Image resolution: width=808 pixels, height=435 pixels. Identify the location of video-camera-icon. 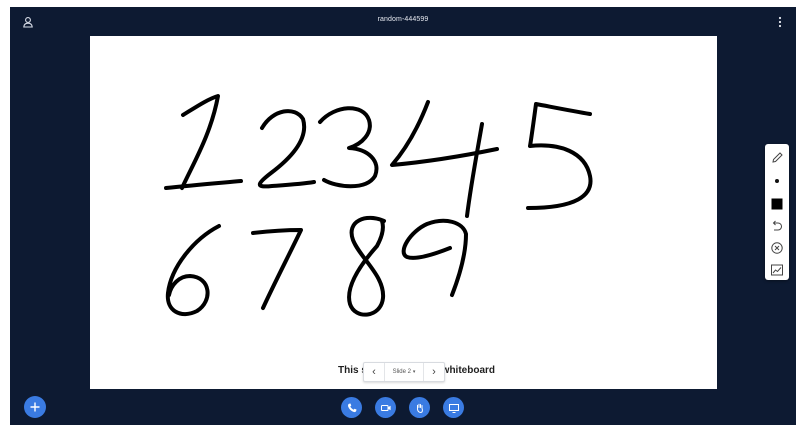
(385, 407).